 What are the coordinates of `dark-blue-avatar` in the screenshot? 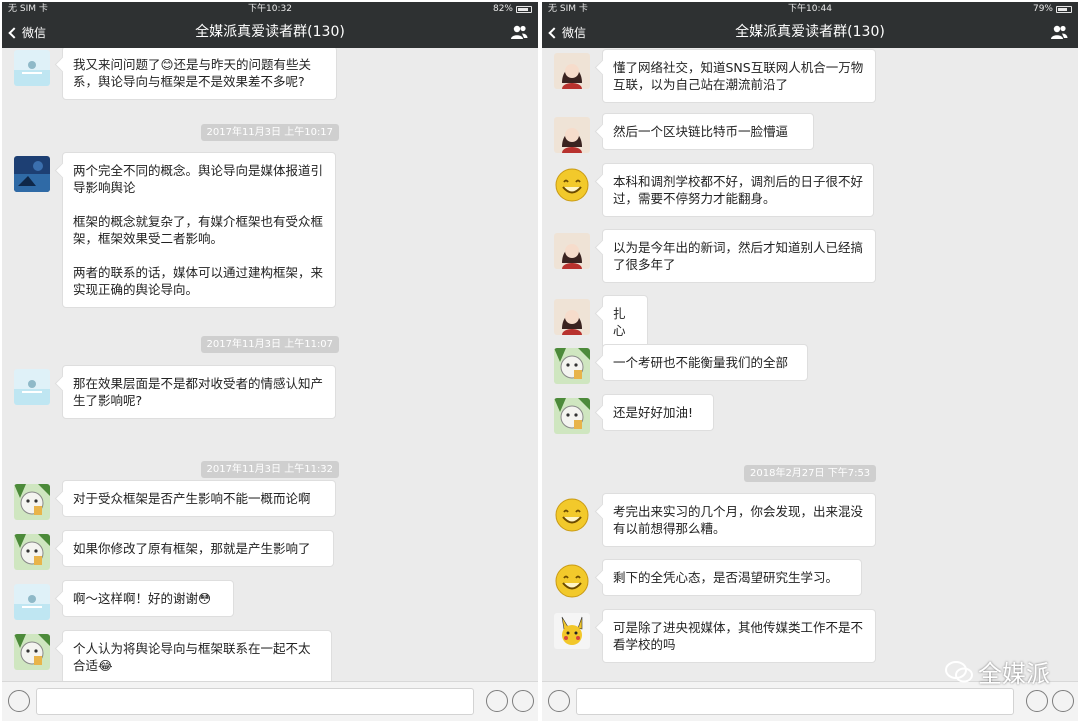 It's located at (32, 174).